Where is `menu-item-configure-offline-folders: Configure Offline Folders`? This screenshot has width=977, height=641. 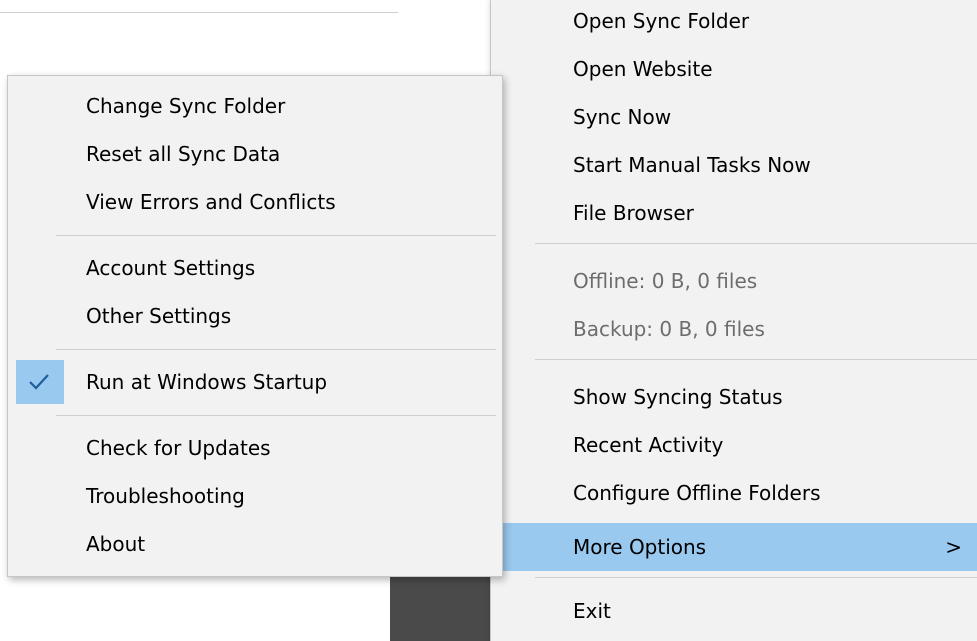 menu-item-configure-offline-folders: Configure Offline Folders is located at coordinates (734, 493).